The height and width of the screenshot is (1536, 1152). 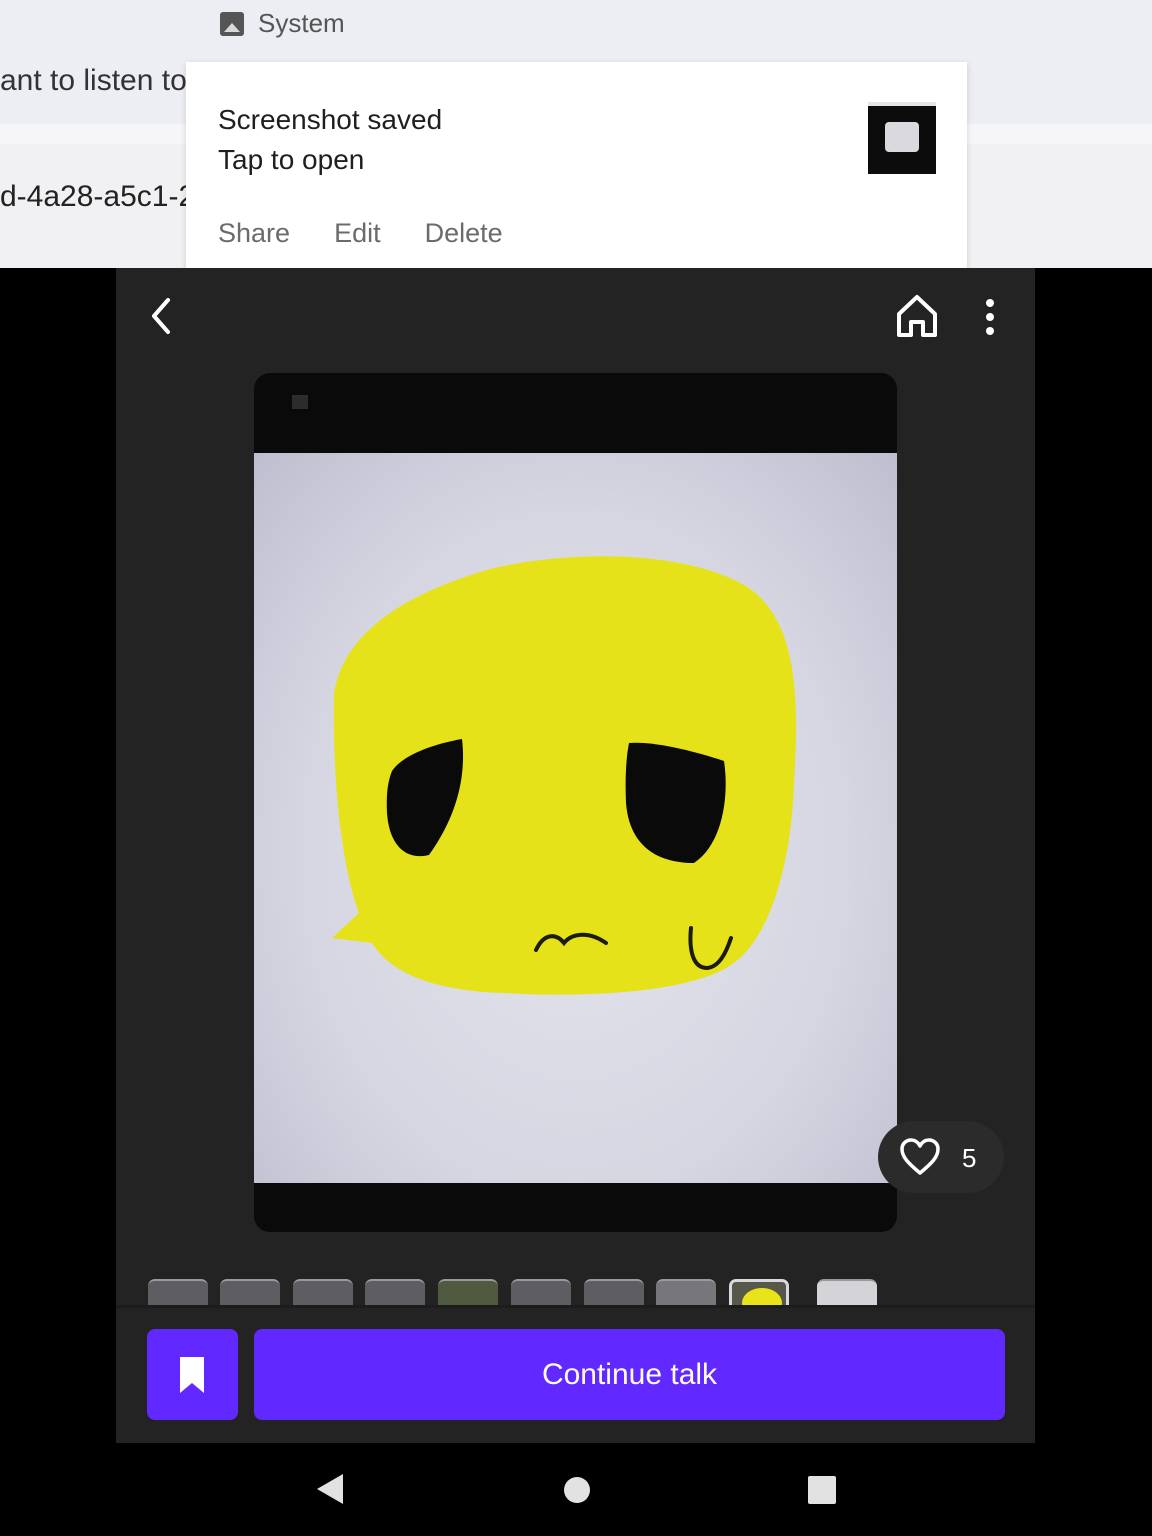 What do you see at coordinates (969, 1158) in the screenshot?
I see `like-count: 5` at bounding box center [969, 1158].